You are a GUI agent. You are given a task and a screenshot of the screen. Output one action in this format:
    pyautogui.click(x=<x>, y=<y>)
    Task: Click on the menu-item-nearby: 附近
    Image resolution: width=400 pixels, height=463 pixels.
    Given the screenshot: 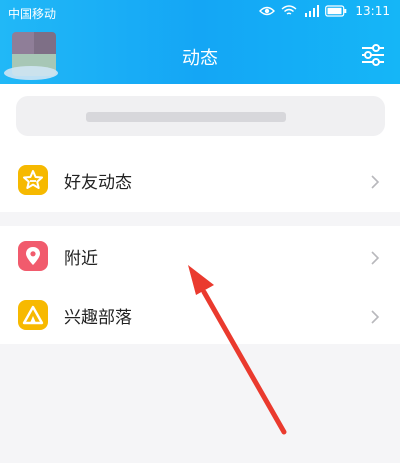 What is the action you would take?
    pyautogui.click(x=200, y=256)
    